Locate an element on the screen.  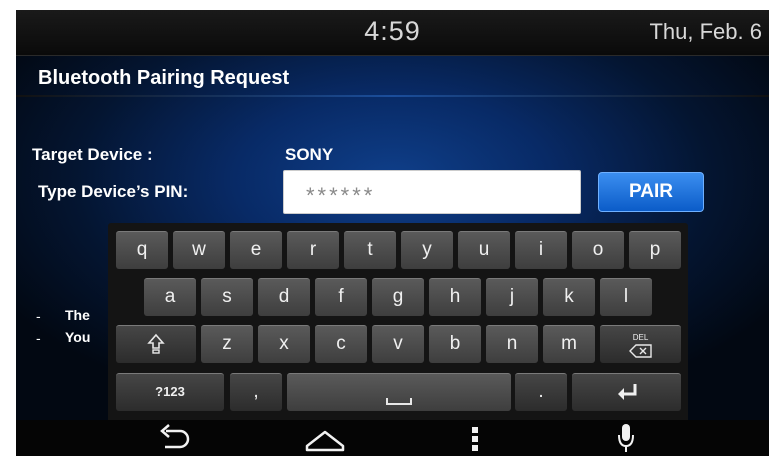
key-z: z is located at coordinates (227, 344).